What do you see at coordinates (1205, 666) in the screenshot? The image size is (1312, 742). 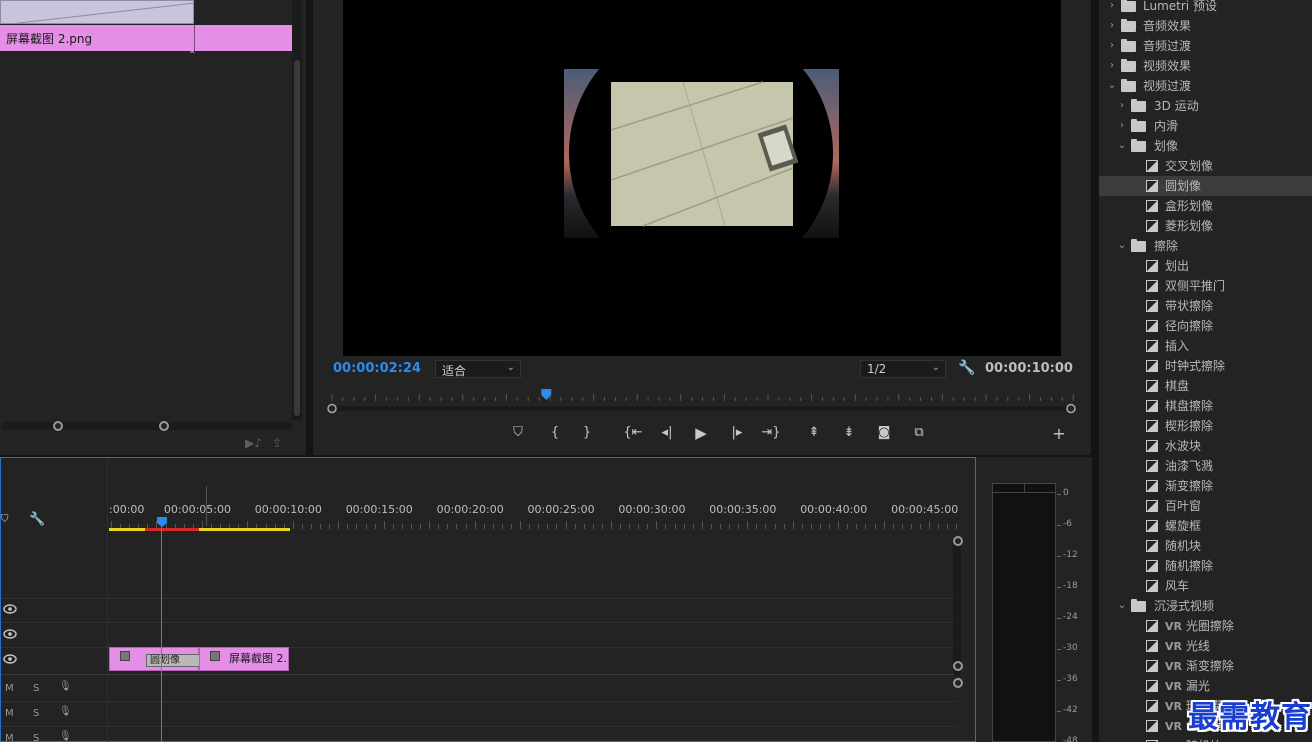 I see `effect-item: VR 渐变擦除` at bounding box center [1205, 666].